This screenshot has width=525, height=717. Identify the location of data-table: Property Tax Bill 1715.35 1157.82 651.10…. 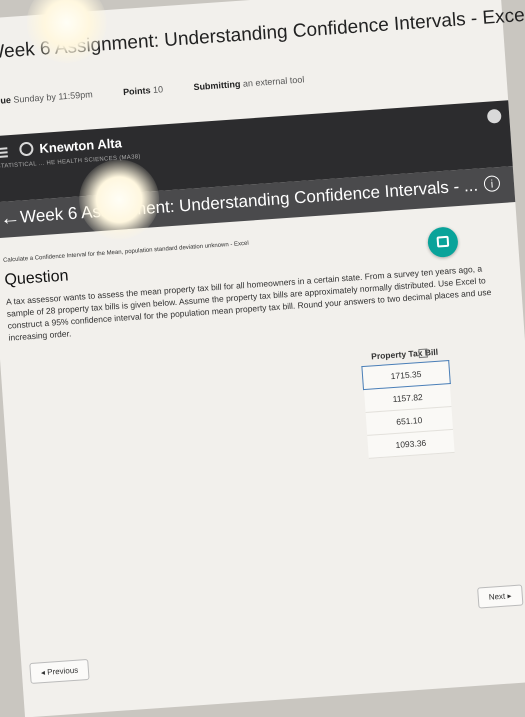
(408, 400).